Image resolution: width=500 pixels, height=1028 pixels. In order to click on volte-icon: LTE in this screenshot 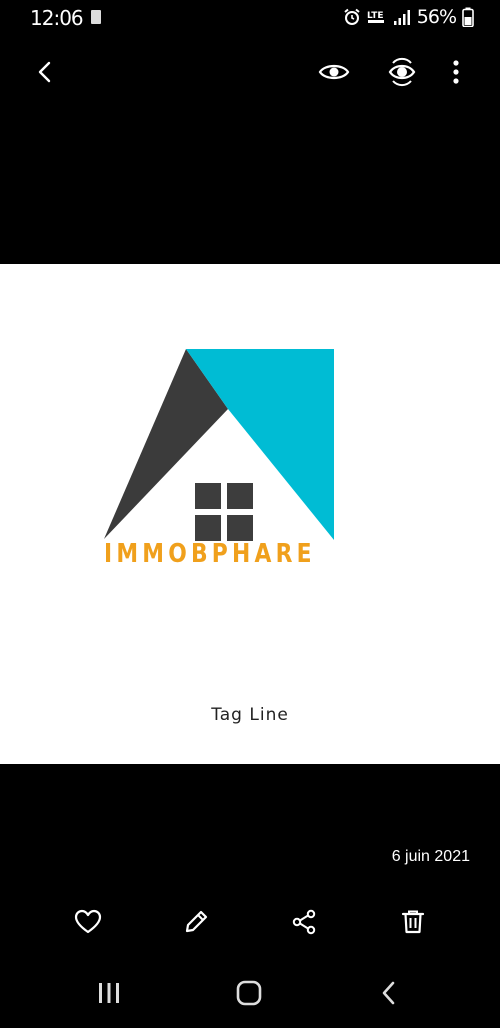, I will do `click(375, 17)`.